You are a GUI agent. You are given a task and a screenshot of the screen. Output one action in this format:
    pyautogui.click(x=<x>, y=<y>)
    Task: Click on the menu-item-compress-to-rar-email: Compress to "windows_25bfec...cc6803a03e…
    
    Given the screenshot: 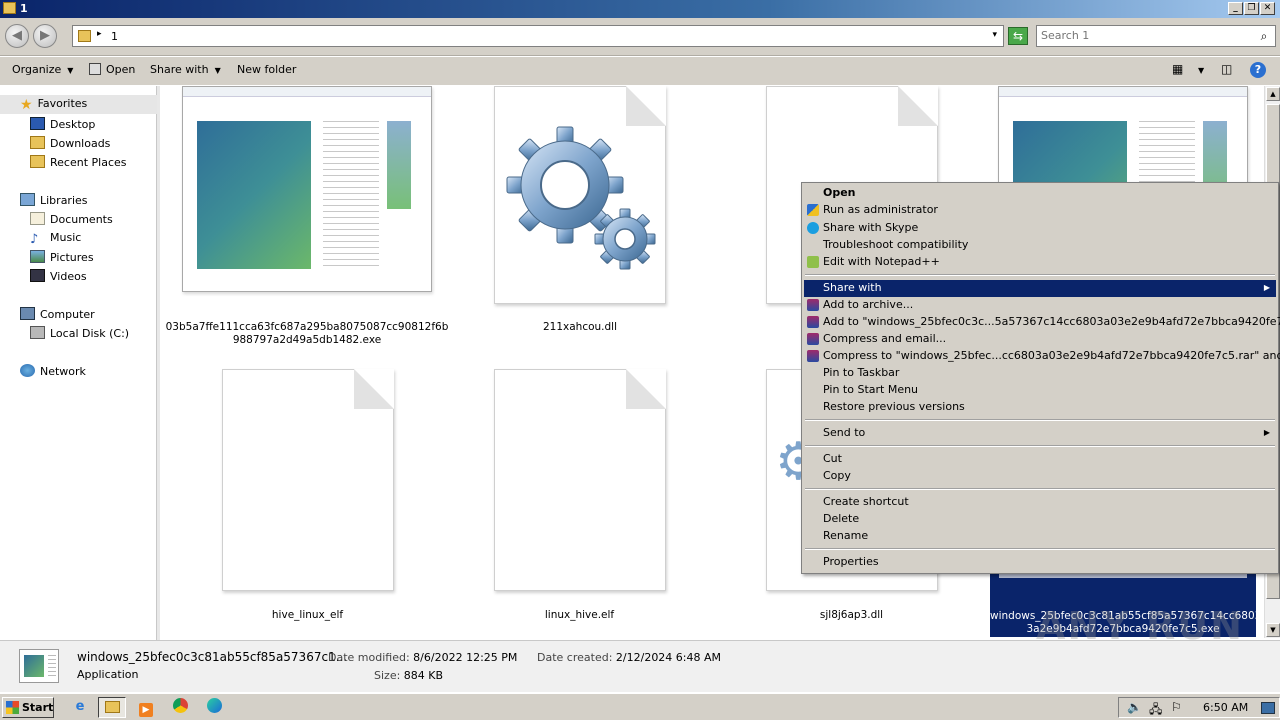 What is the action you would take?
    pyautogui.click(x=1042, y=356)
    